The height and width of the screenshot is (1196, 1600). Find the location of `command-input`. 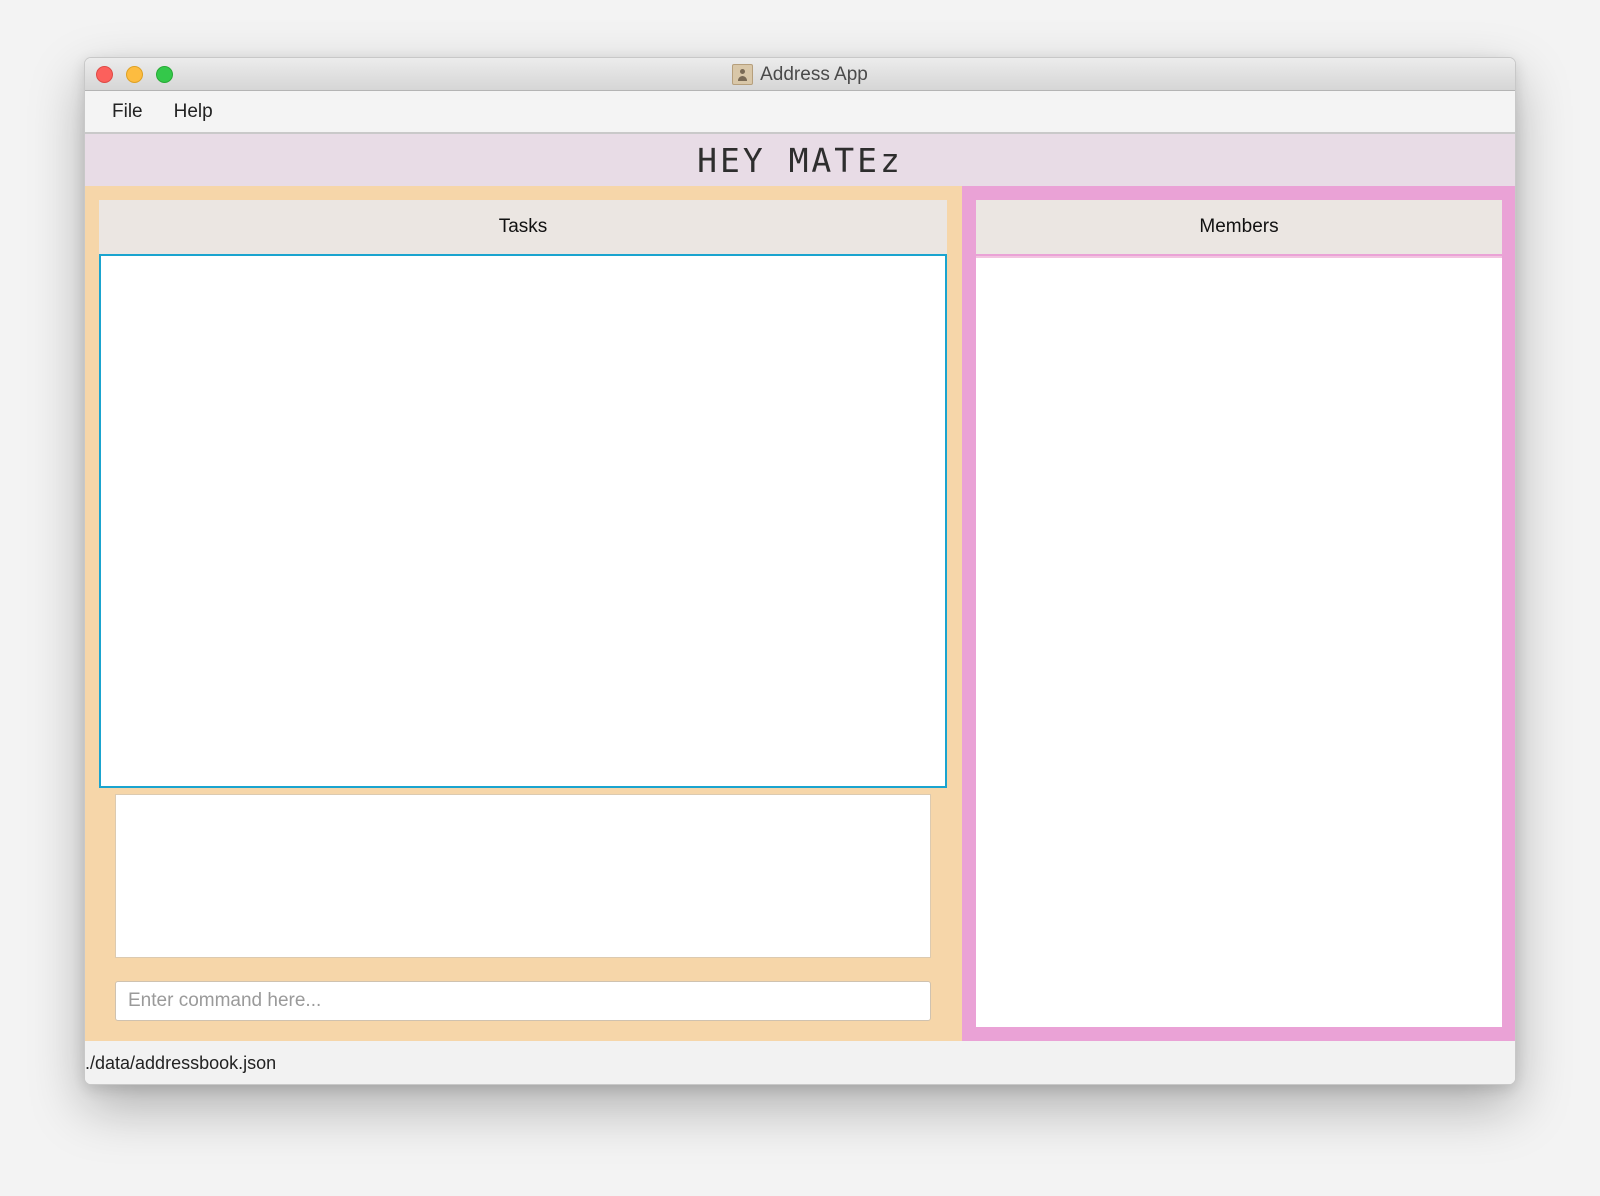

command-input is located at coordinates (523, 1001).